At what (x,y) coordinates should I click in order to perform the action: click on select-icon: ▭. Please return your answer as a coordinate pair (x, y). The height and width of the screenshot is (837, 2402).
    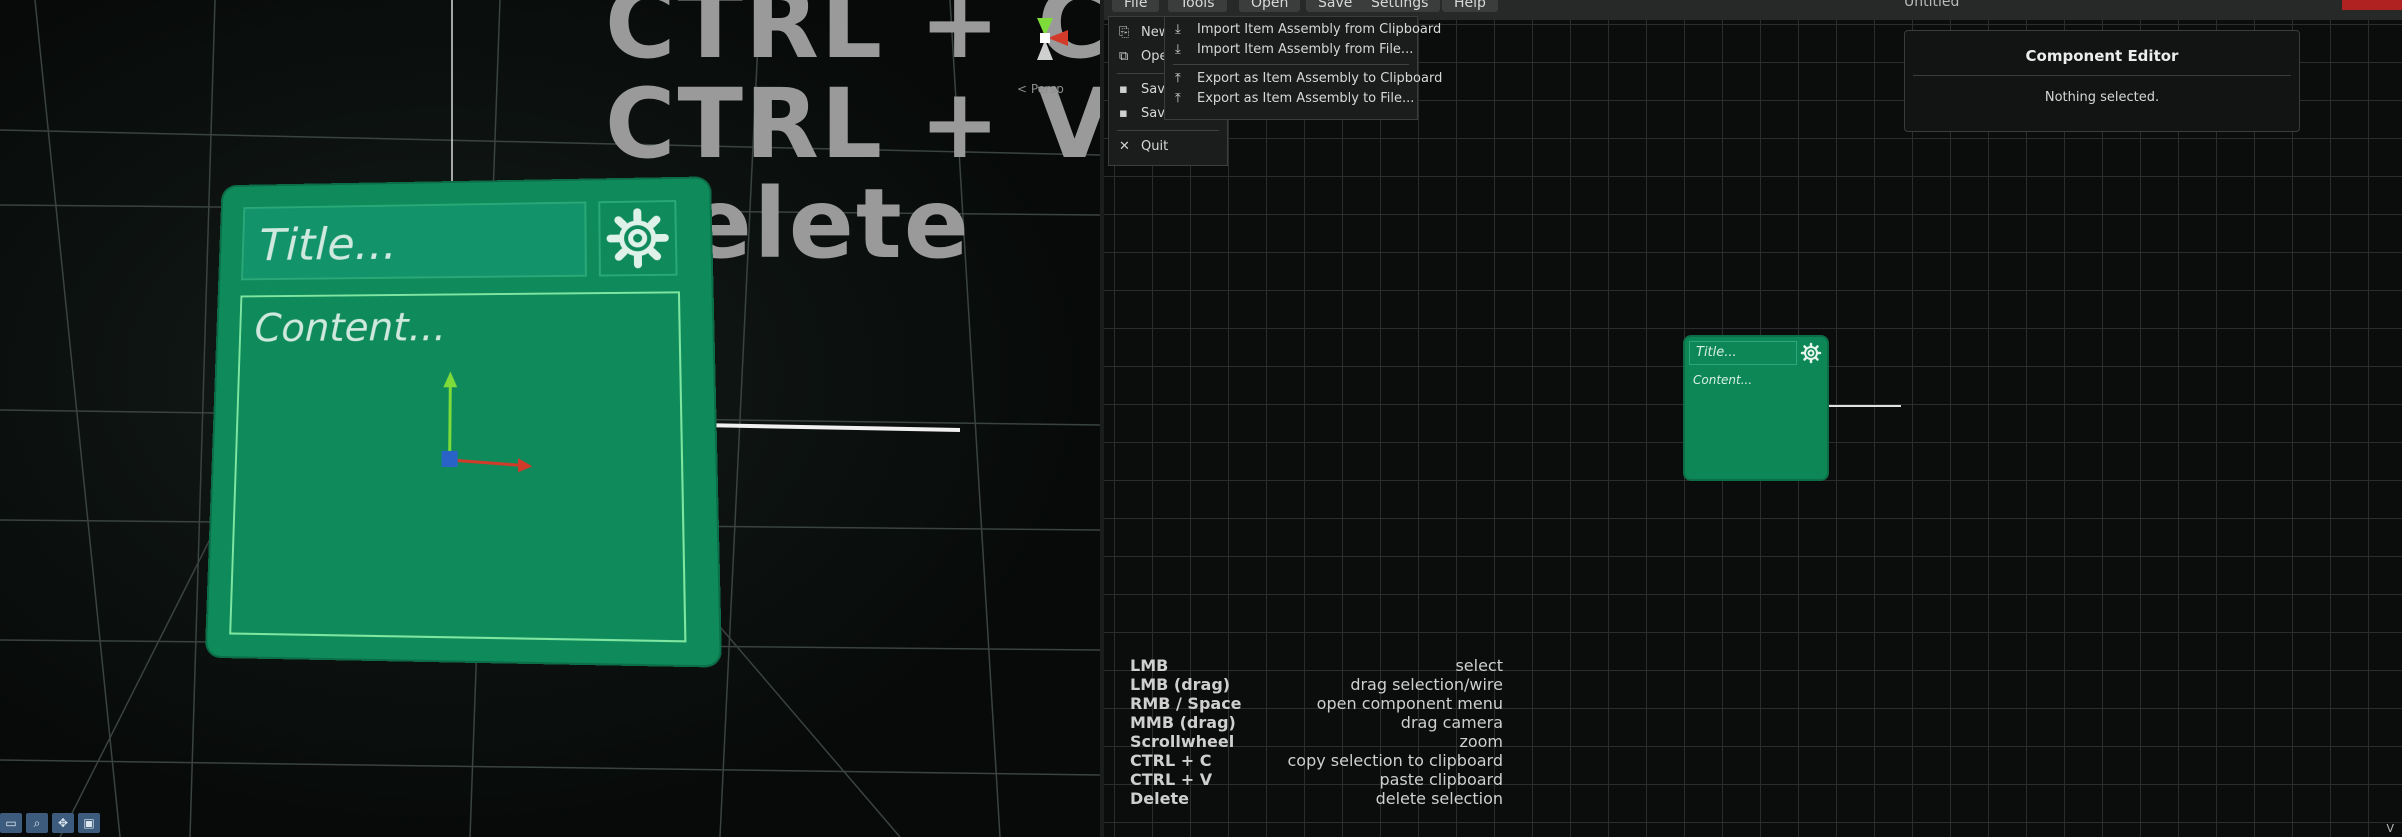
    Looking at the image, I should click on (11, 823).